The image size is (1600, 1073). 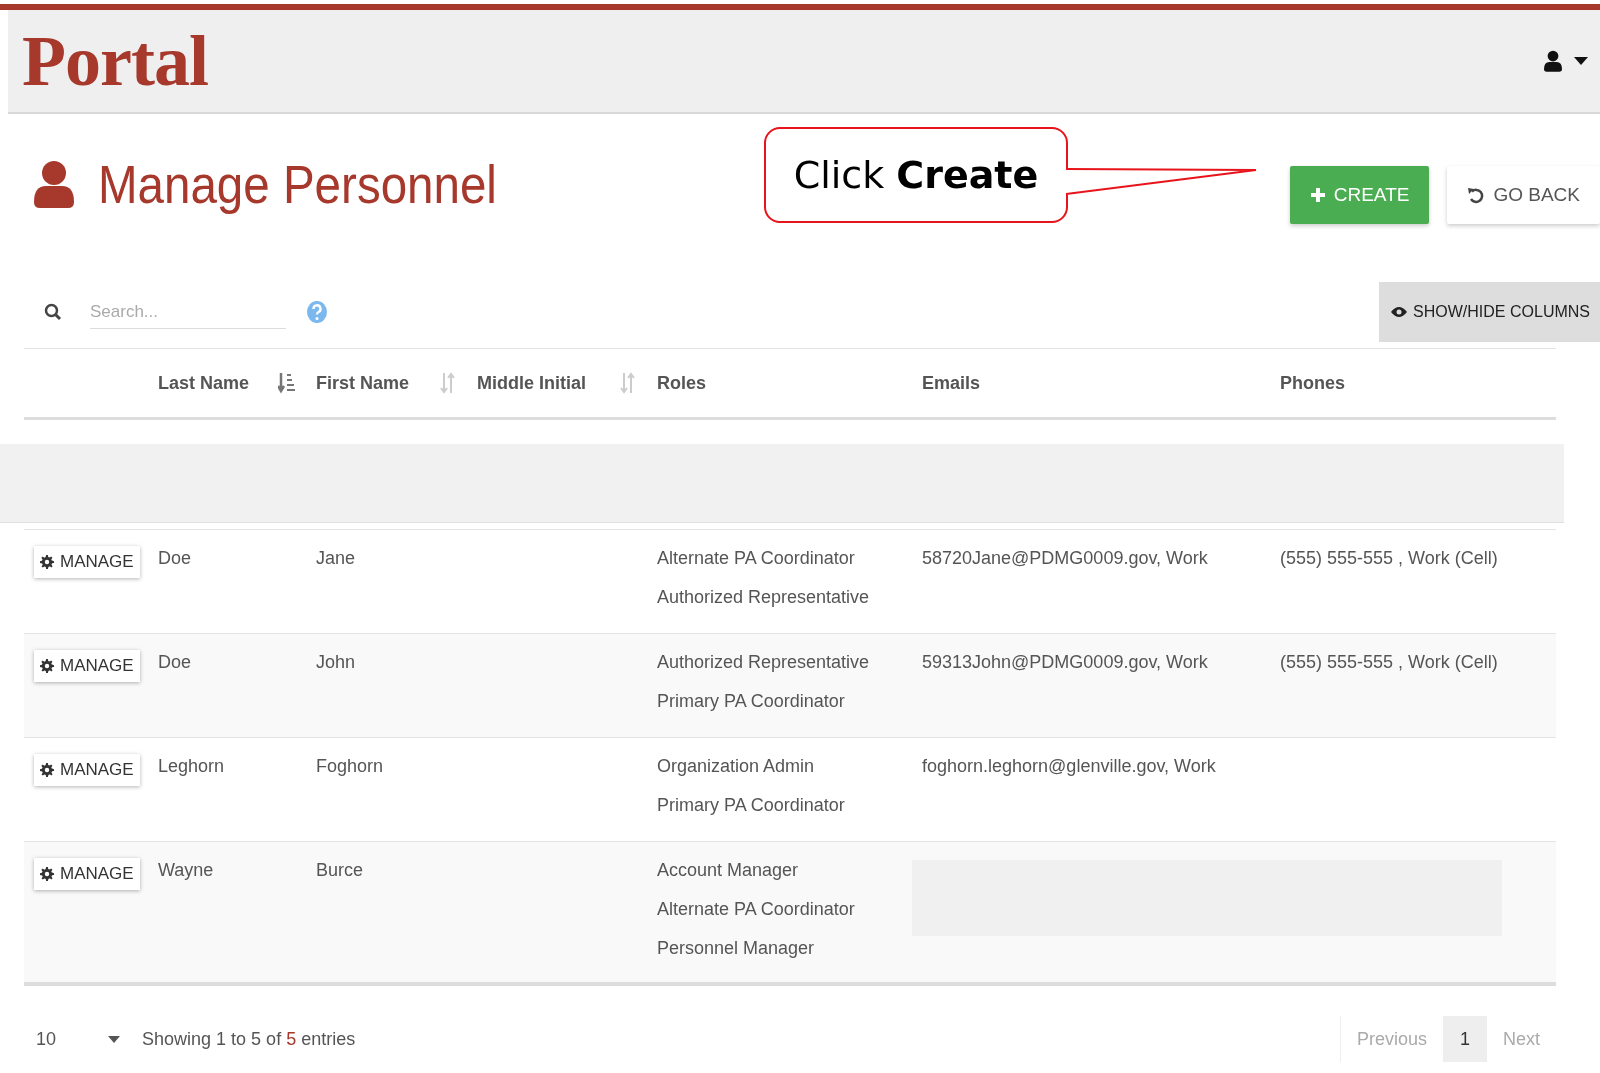 What do you see at coordinates (682, 383) in the screenshot?
I see `column-header: Roles` at bounding box center [682, 383].